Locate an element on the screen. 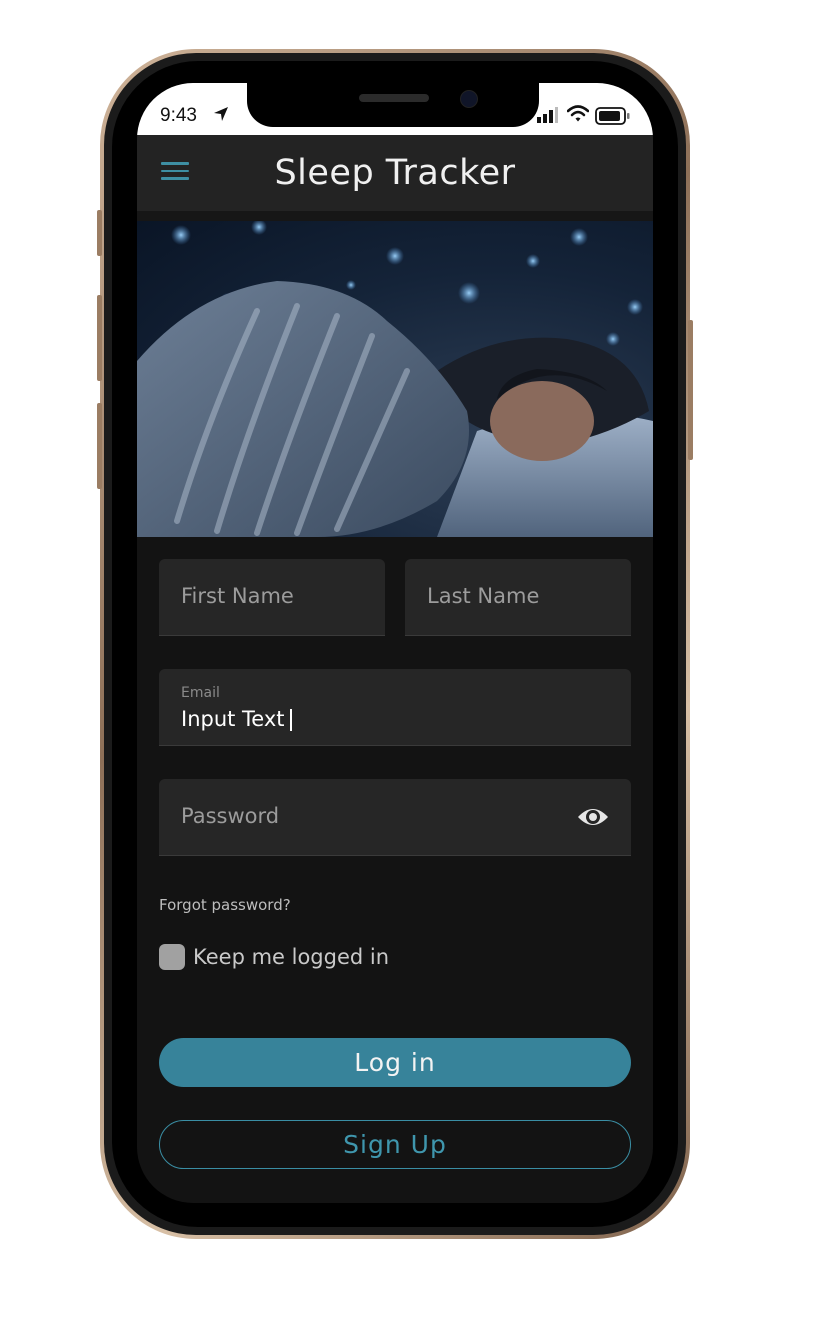  eye-icon is located at coordinates (593, 817).